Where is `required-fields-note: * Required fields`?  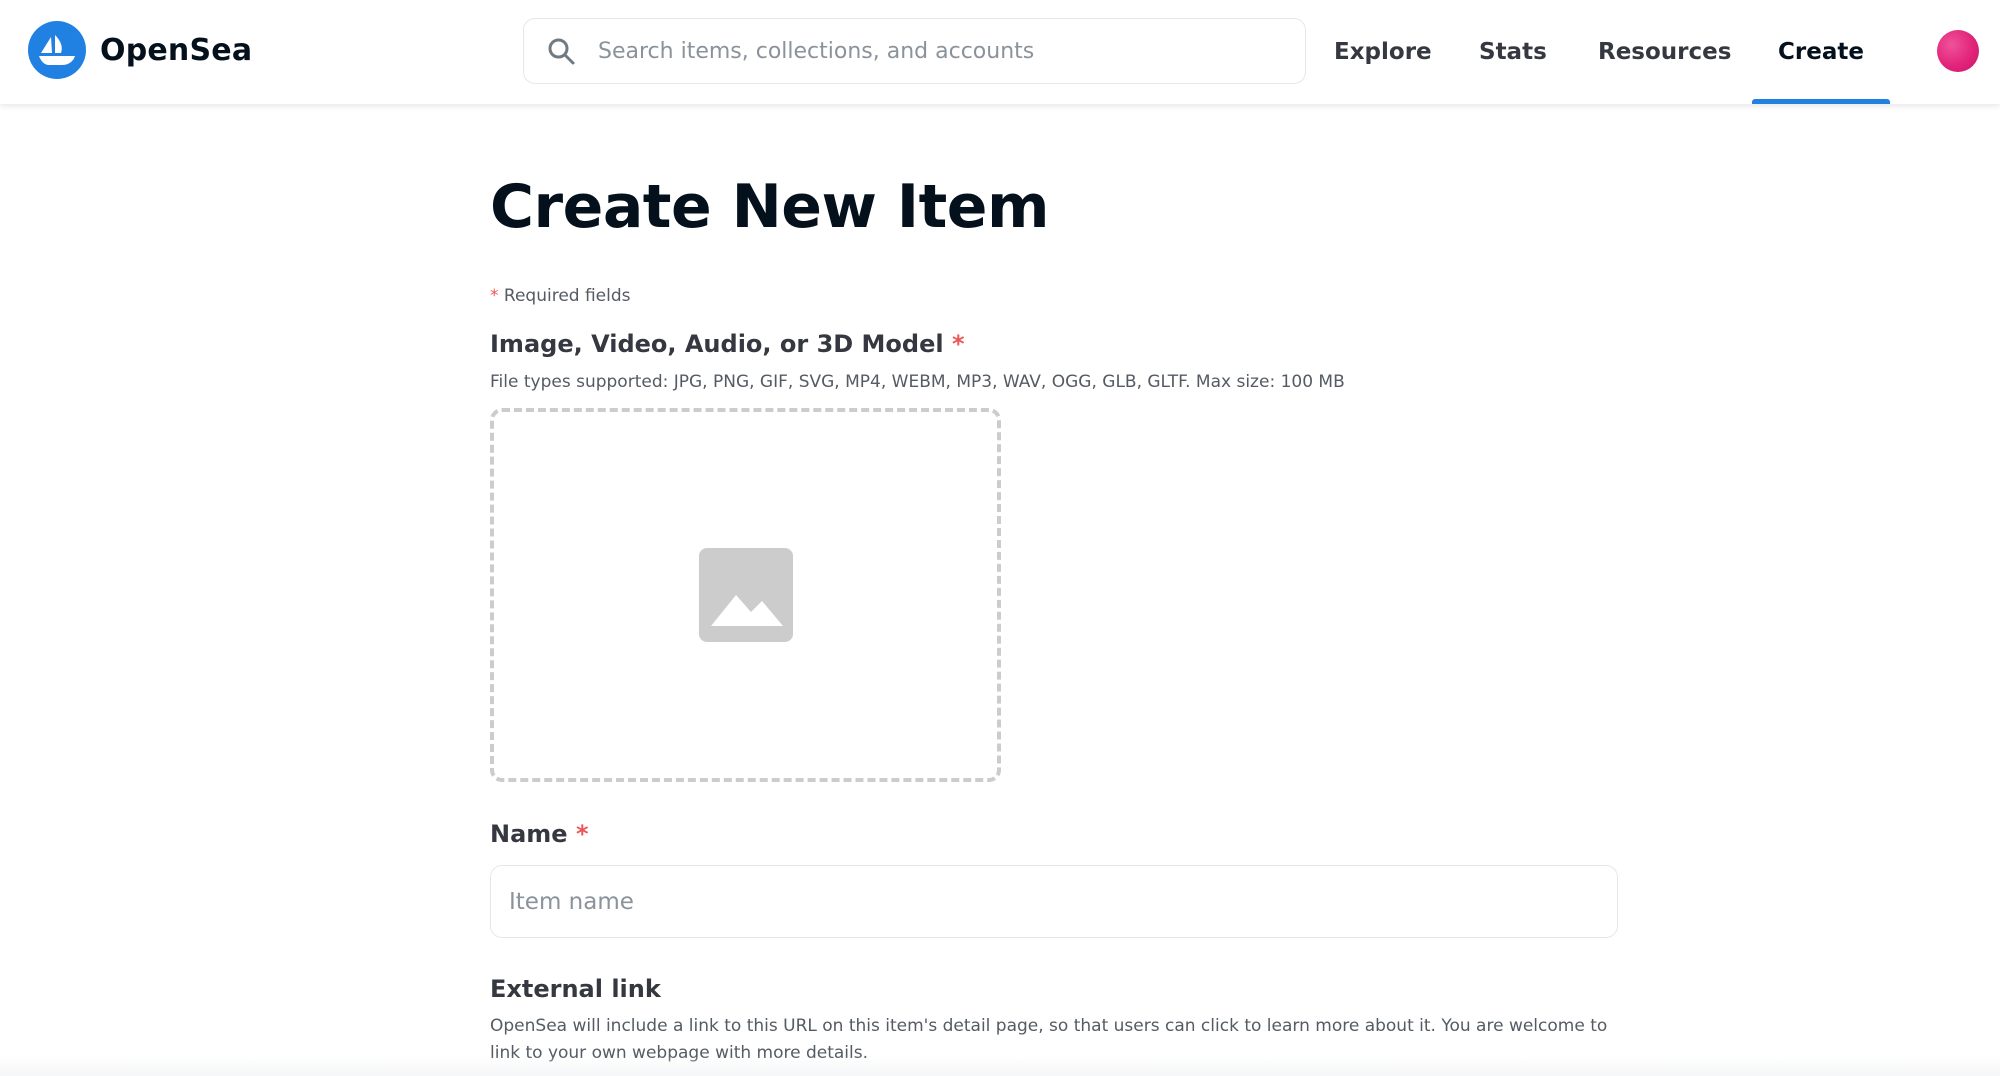 required-fields-note: * Required fields is located at coordinates (560, 296).